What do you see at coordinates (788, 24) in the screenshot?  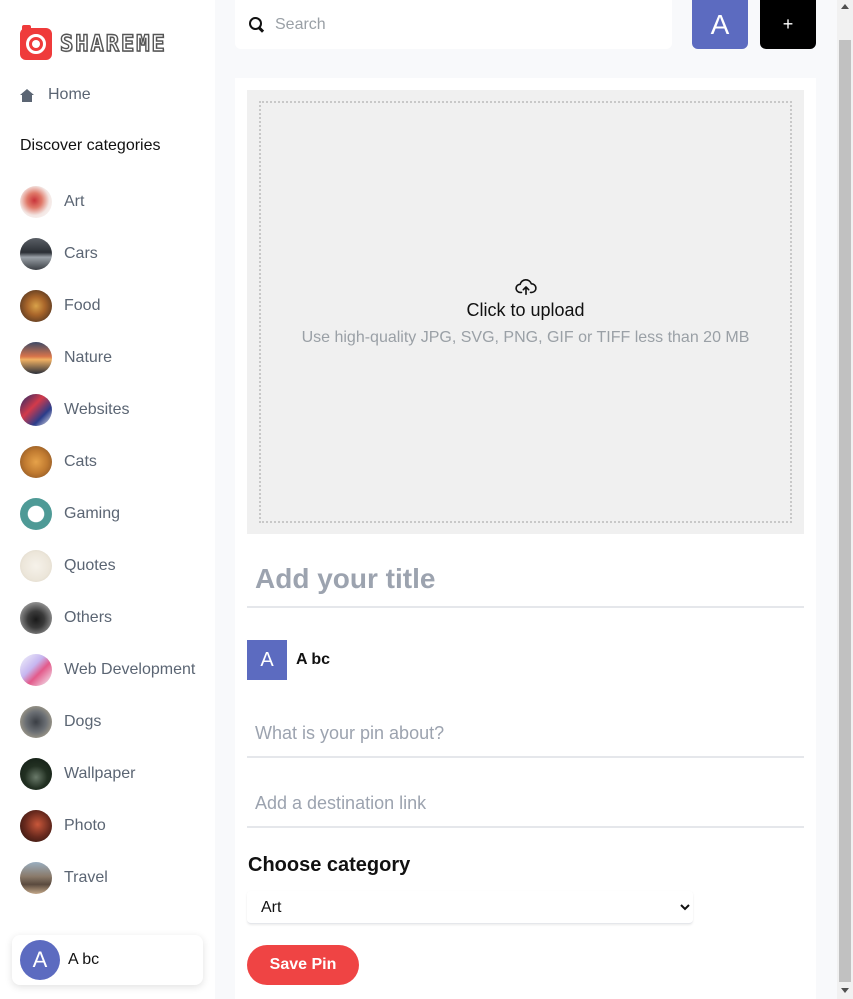 I see `create-pin-button: +` at bounding box center [788, 24].